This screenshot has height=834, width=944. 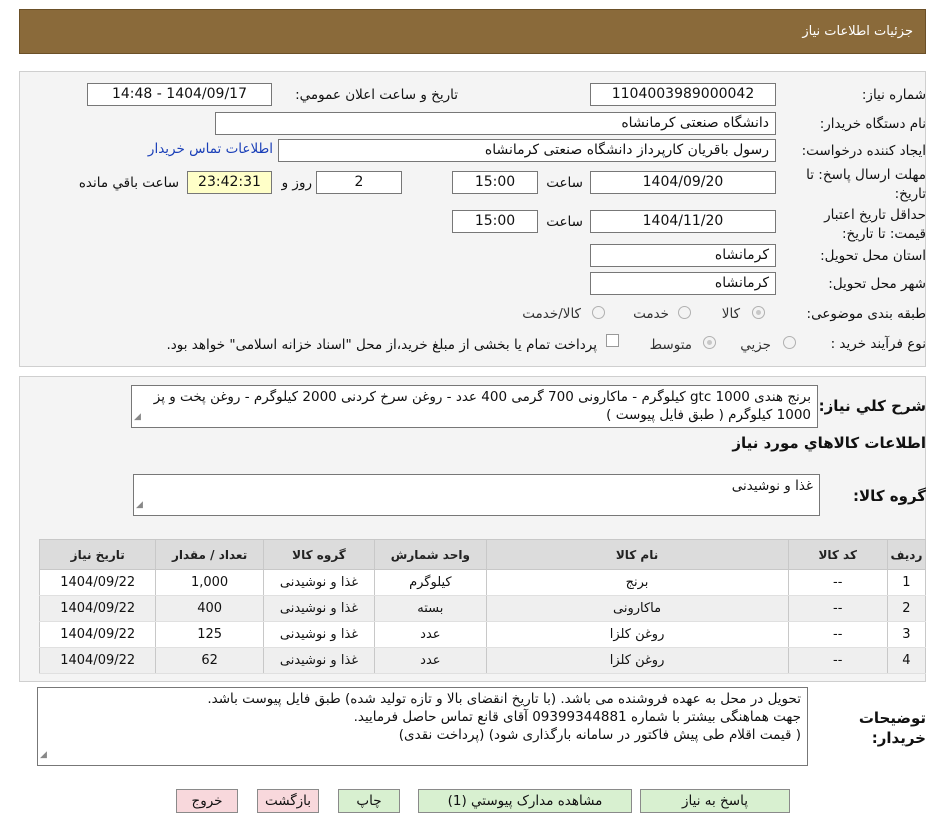 I want to click on validity-time-field: 15:00, so click(x=495, y=221).